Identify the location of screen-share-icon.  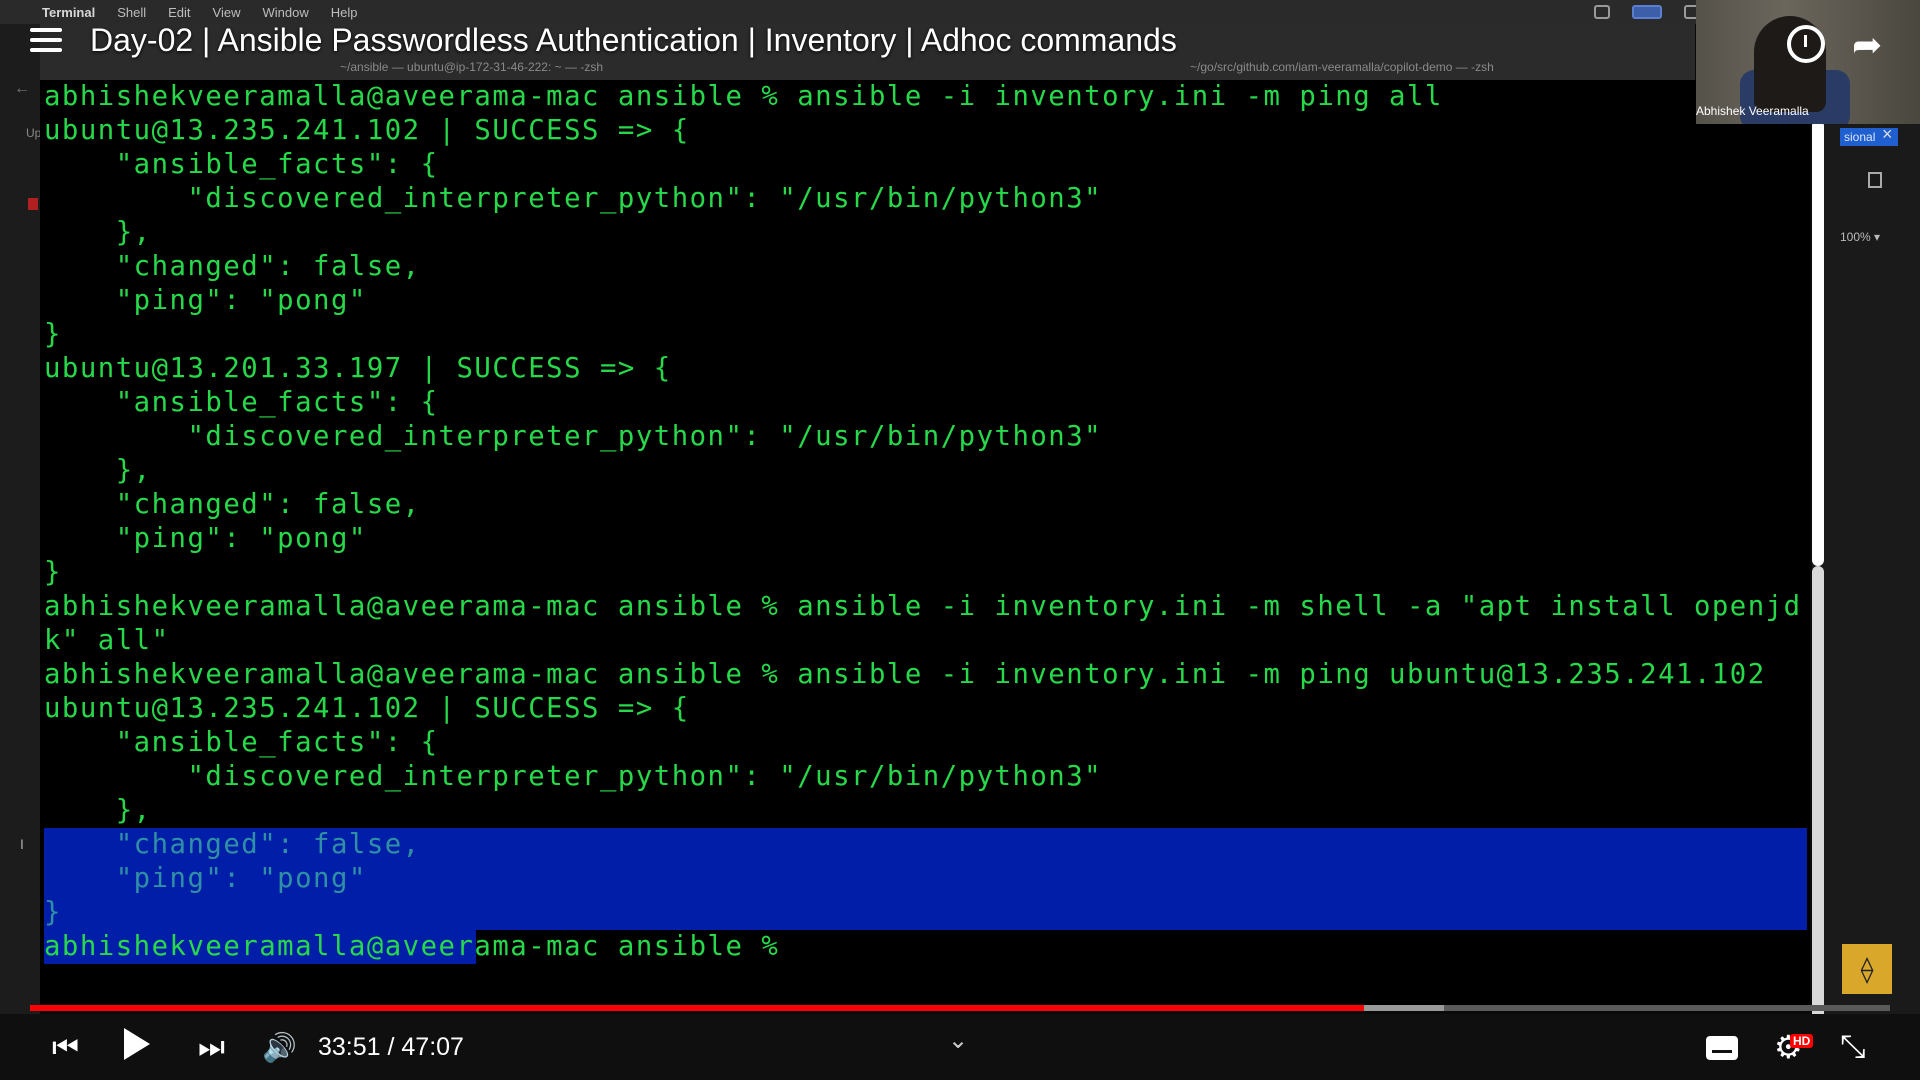
(1647, 12).